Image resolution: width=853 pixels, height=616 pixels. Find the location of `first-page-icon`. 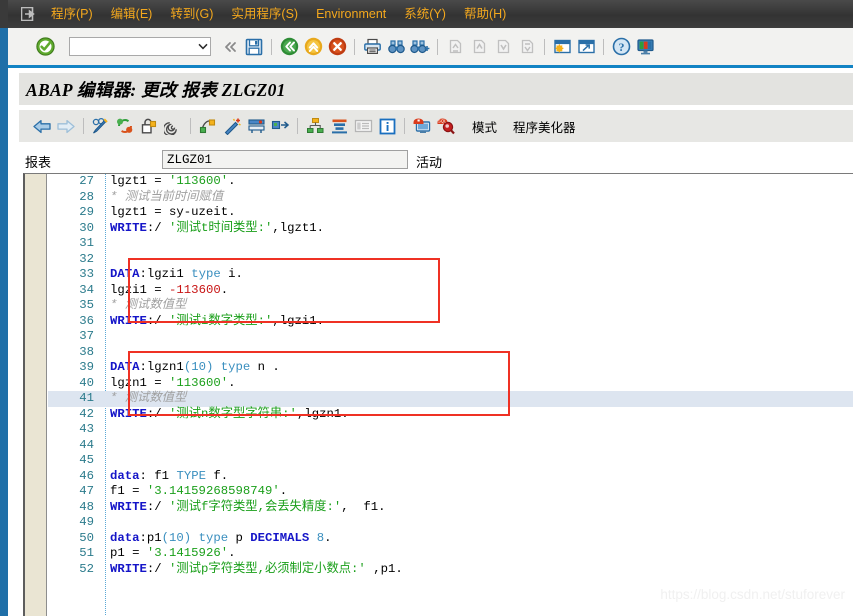

first-page-icon is located at coordinates (455, 47).